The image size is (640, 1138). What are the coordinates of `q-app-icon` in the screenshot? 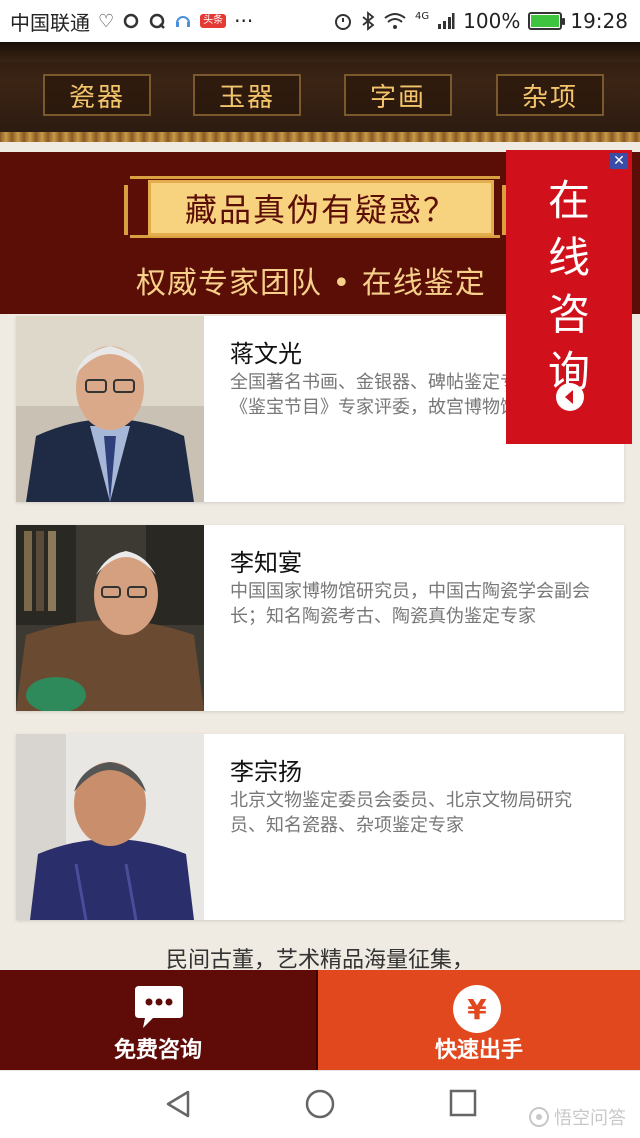 It's located at (157, 21).